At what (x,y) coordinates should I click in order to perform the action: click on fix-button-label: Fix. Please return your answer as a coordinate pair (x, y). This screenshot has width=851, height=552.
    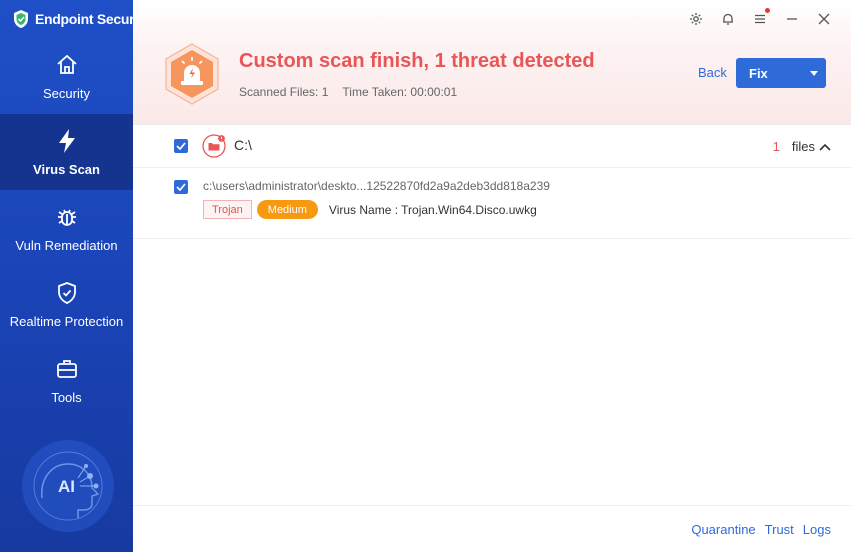
    Looking at the image, I should click on (758, 73).